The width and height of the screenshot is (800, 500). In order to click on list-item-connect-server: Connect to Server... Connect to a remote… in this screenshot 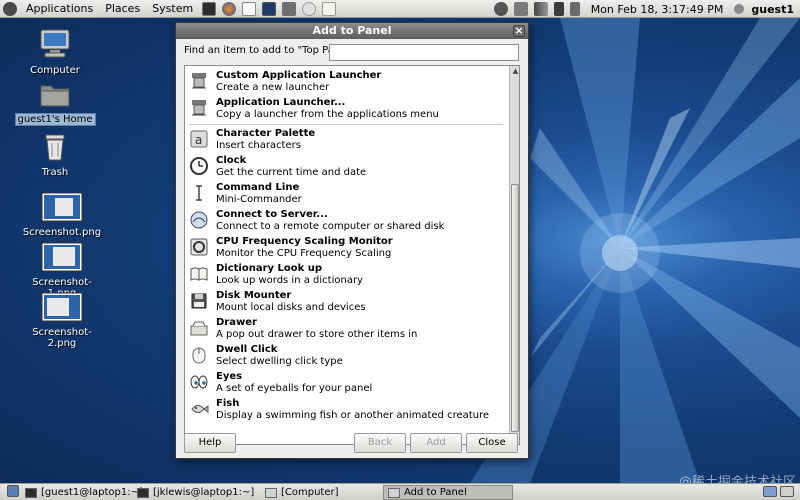, I will do `click(346, 220)`.